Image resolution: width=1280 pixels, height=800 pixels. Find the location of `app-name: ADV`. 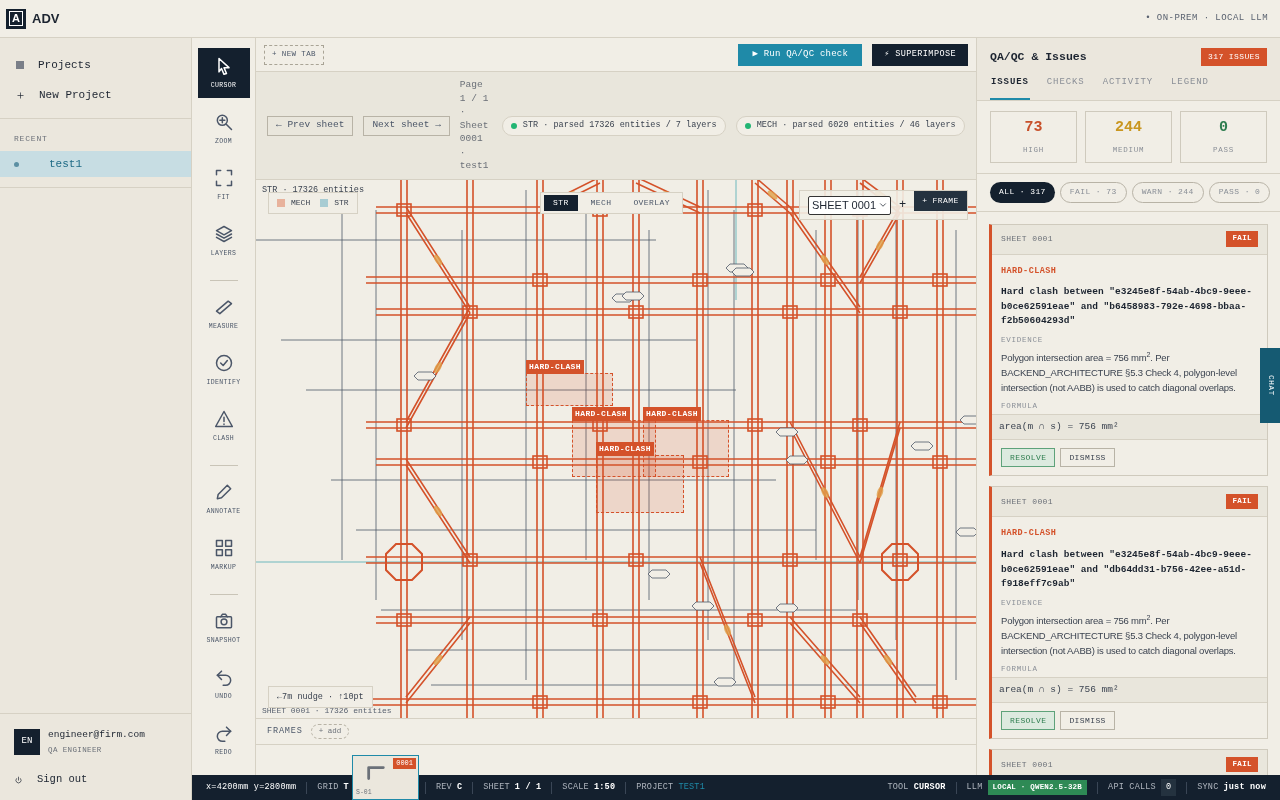

app-name: ADV is located at coordinates (46, 18).